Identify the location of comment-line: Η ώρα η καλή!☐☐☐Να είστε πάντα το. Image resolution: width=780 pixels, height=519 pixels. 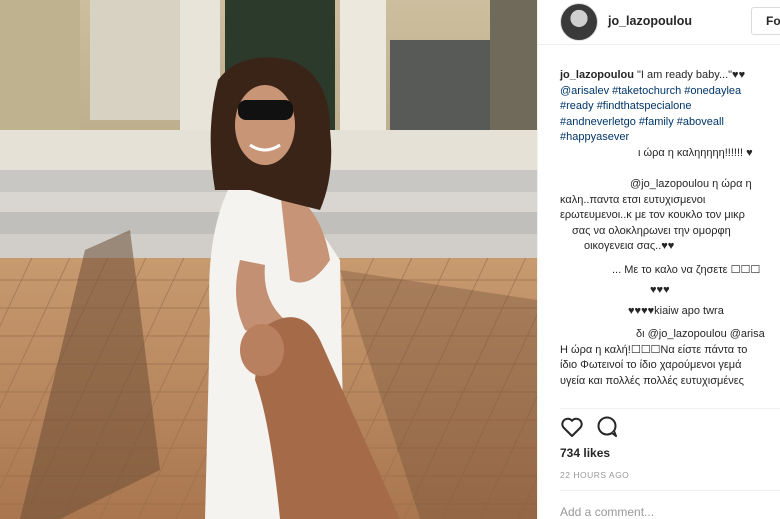
(654, 349).